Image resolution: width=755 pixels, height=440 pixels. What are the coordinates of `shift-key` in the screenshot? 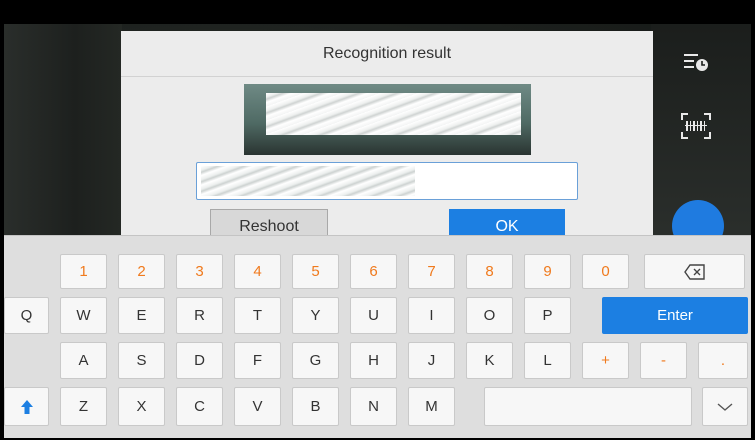 It's located at (26, 406).